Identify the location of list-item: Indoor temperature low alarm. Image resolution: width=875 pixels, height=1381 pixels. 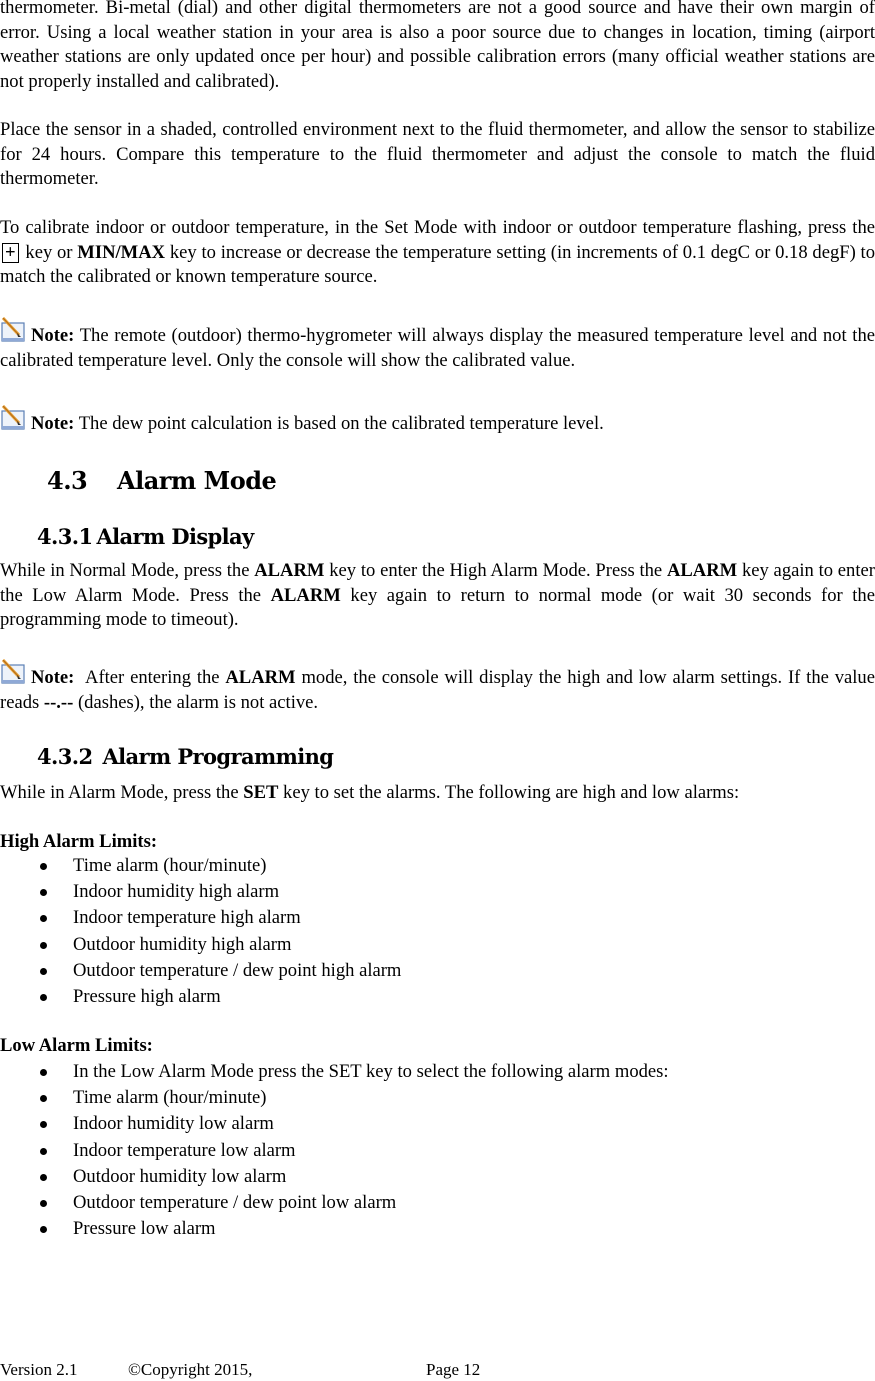
(334, 1152).